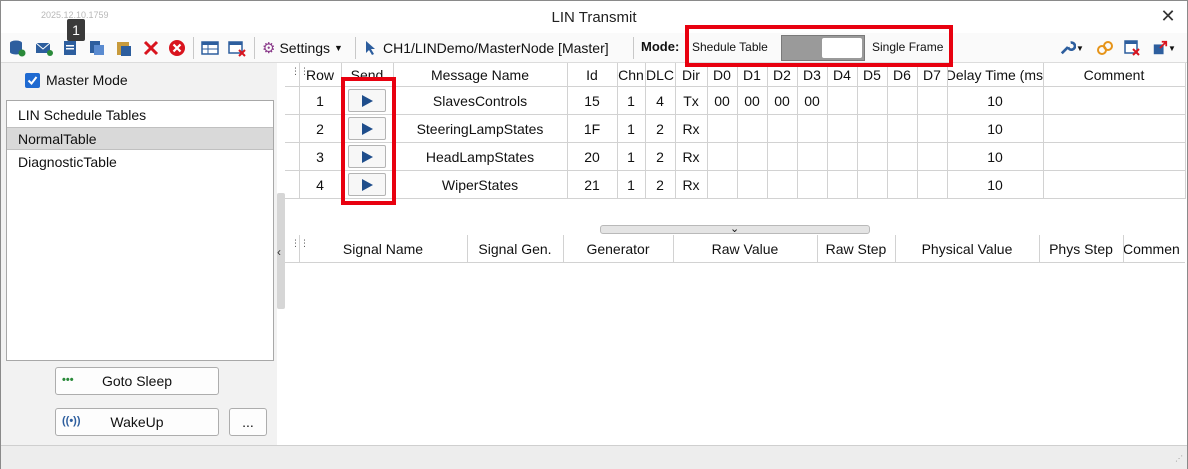 Image resolution: width=1188 pixels, height=469 pixels. I want to click on tree-item-normal-table: NormalTable, so click(140, 138).